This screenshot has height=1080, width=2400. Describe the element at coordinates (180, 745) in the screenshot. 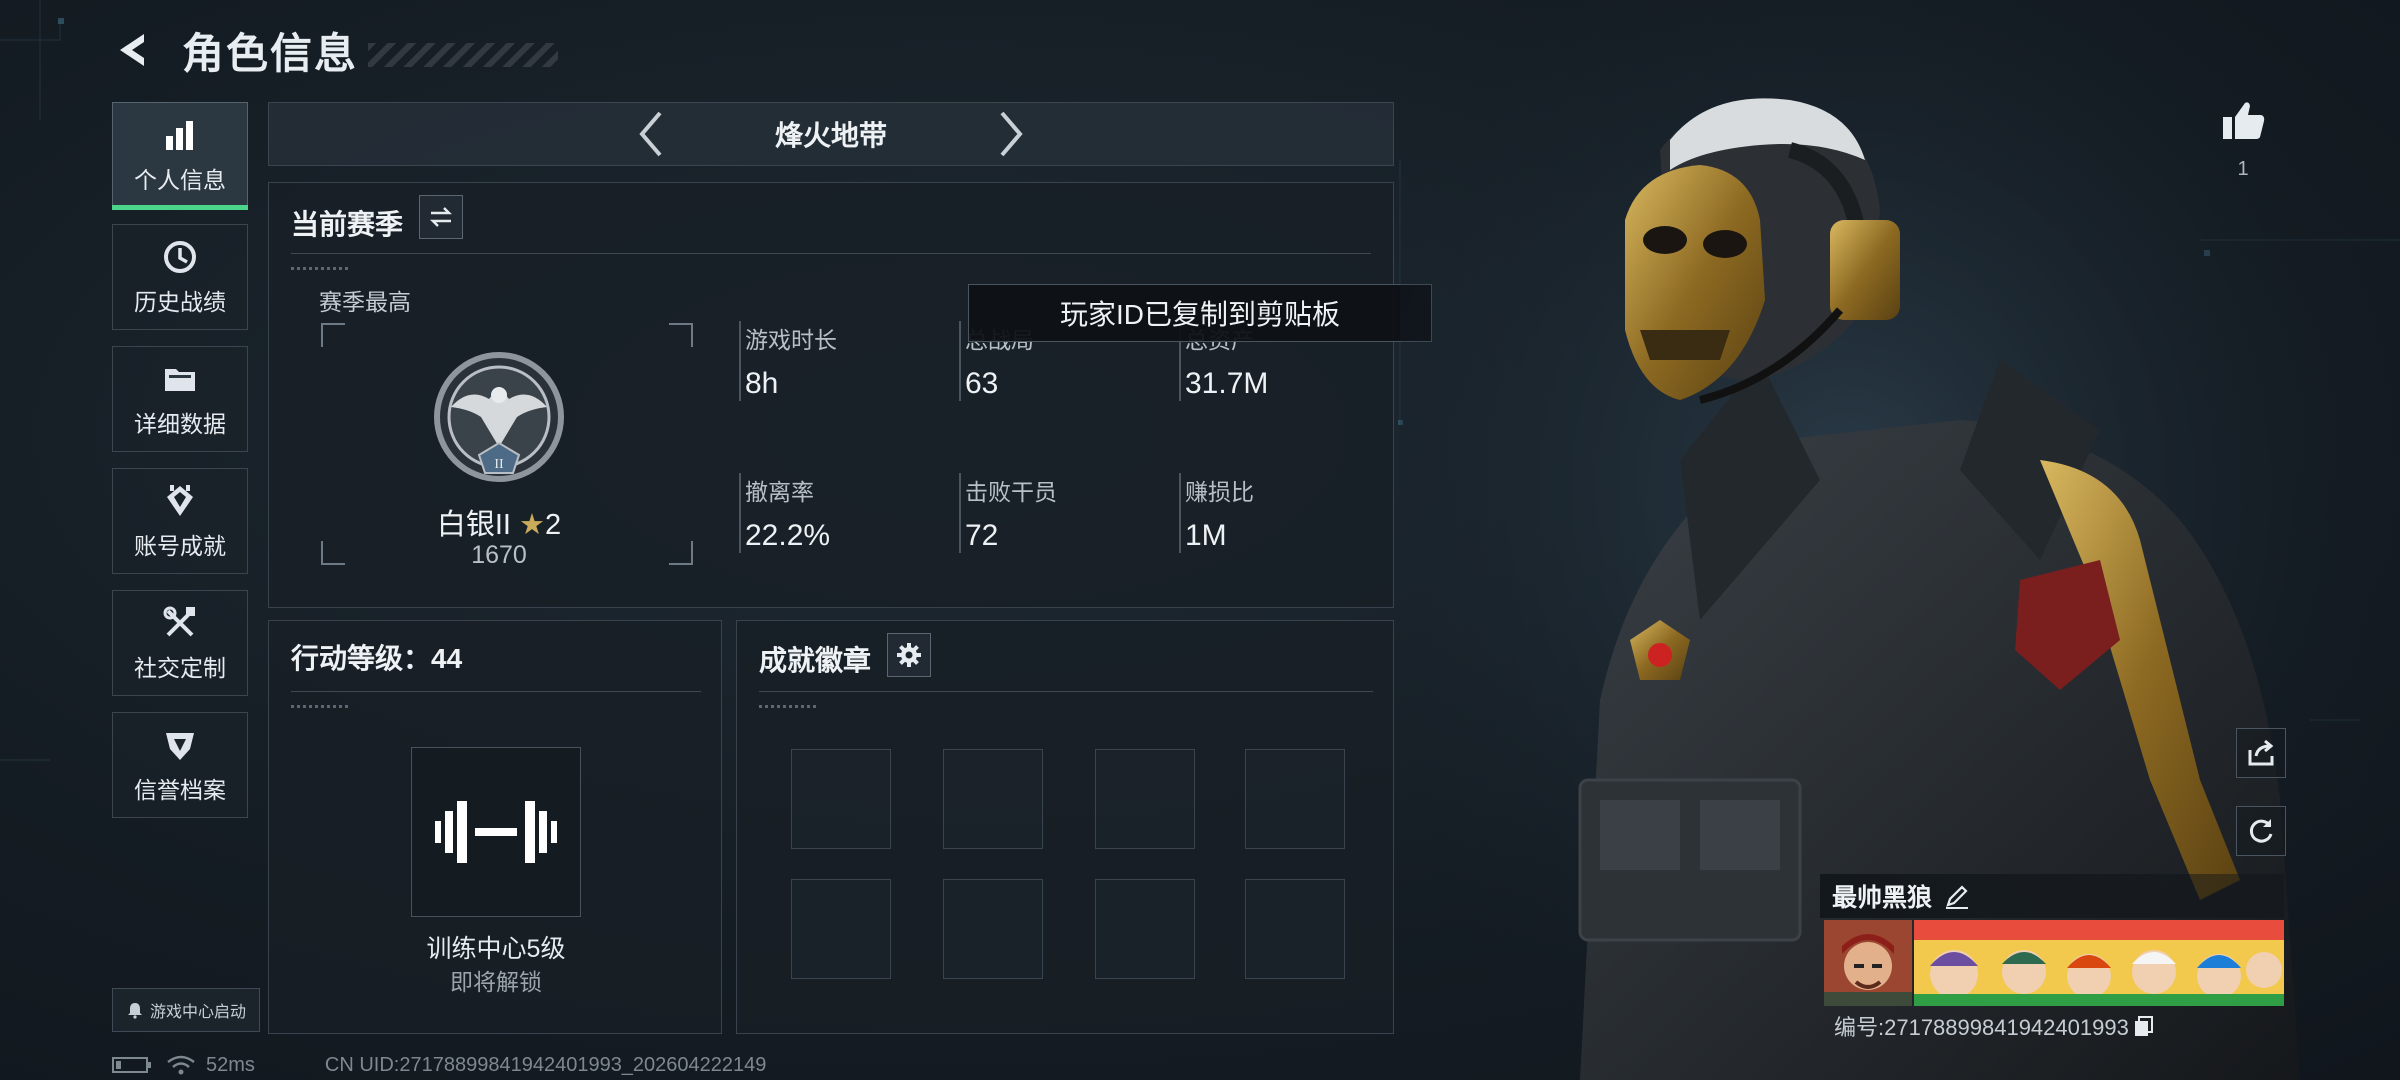

I see `shield-icon` at that location.